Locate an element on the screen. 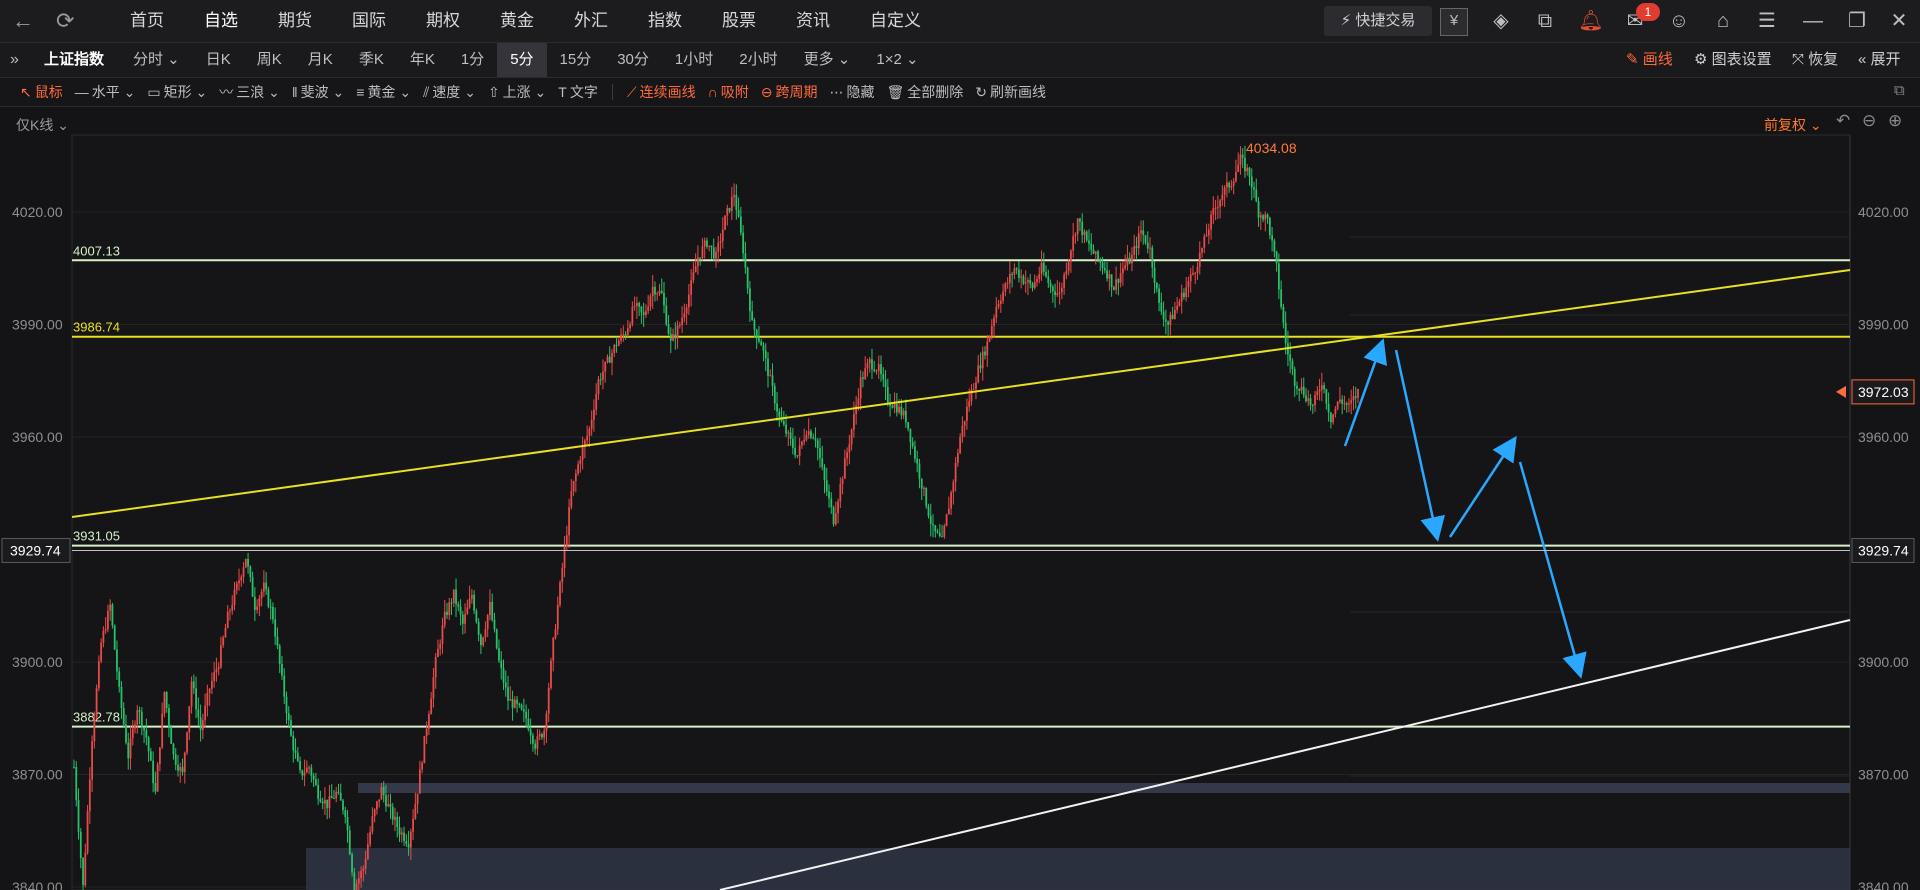  horizontal-line-label: 3986.74 is located at coordinates (96, 327).